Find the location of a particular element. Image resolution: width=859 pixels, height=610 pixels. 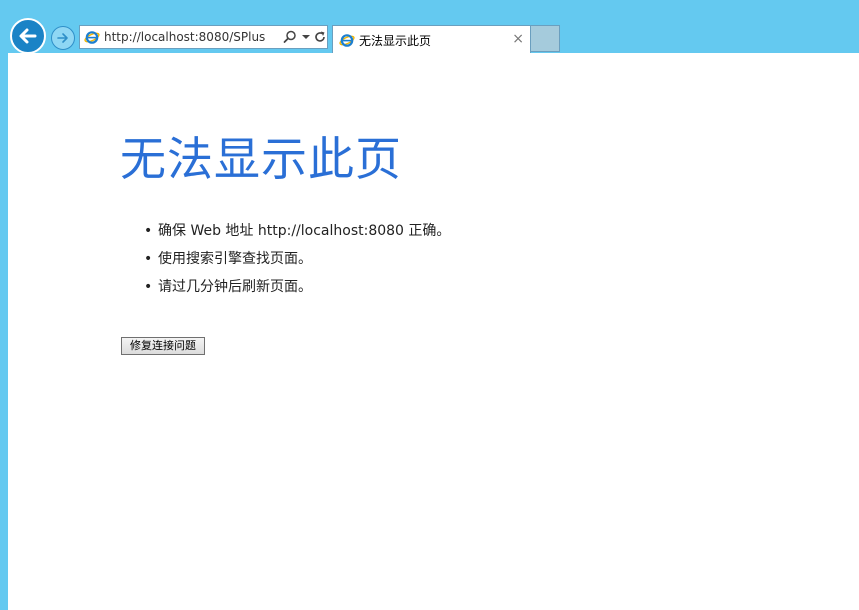

tip-text: 请过几分钟后刷新页面。 is located at coordinates (235, 287).